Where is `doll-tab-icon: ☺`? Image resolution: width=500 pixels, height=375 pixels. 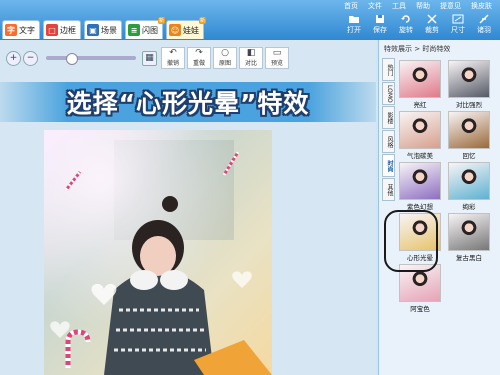
doll-tab-icon: ☺ is located at coordinates (175, 30).